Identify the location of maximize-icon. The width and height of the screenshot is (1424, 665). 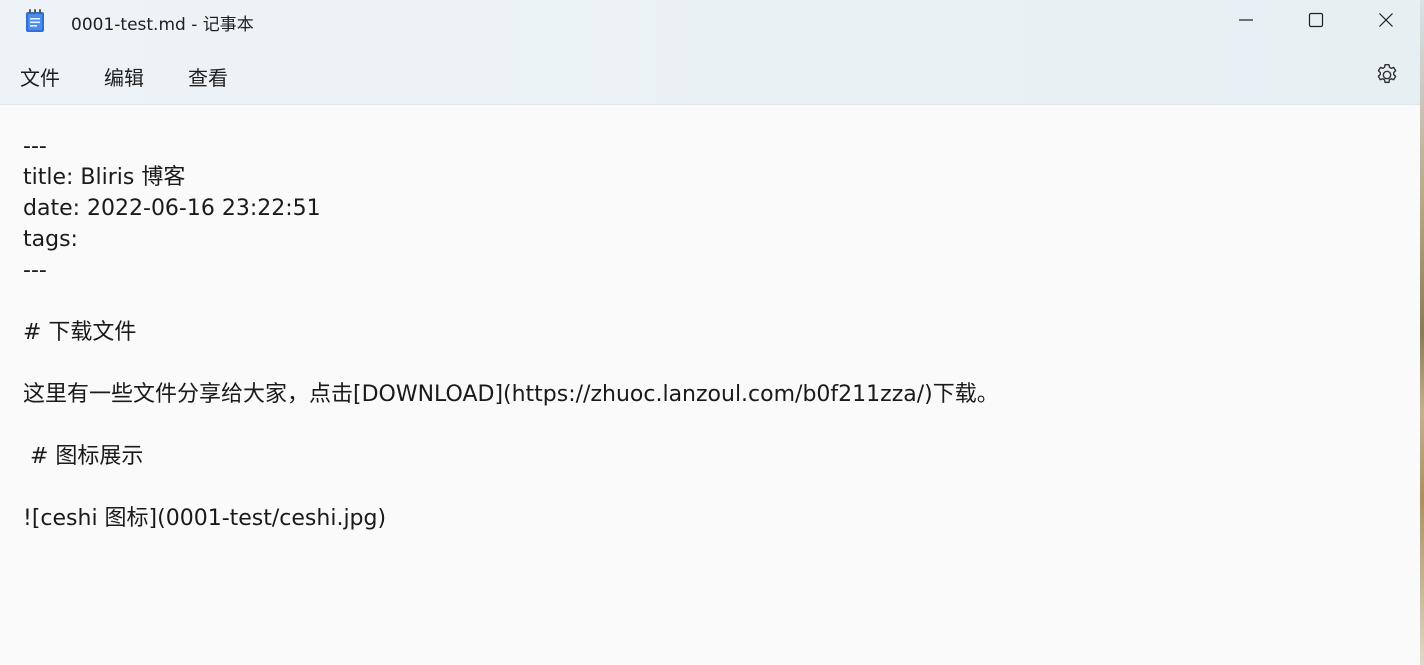
(1316, 20).